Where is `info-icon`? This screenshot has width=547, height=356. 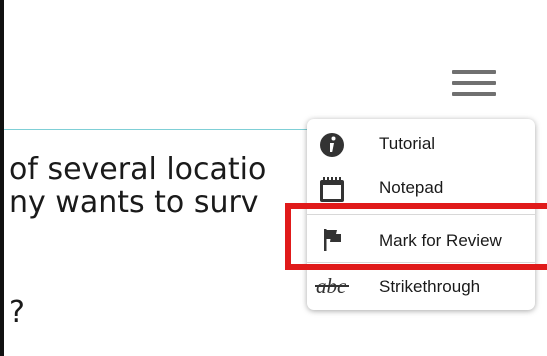
info-icon is located at coordinates (332, 145).